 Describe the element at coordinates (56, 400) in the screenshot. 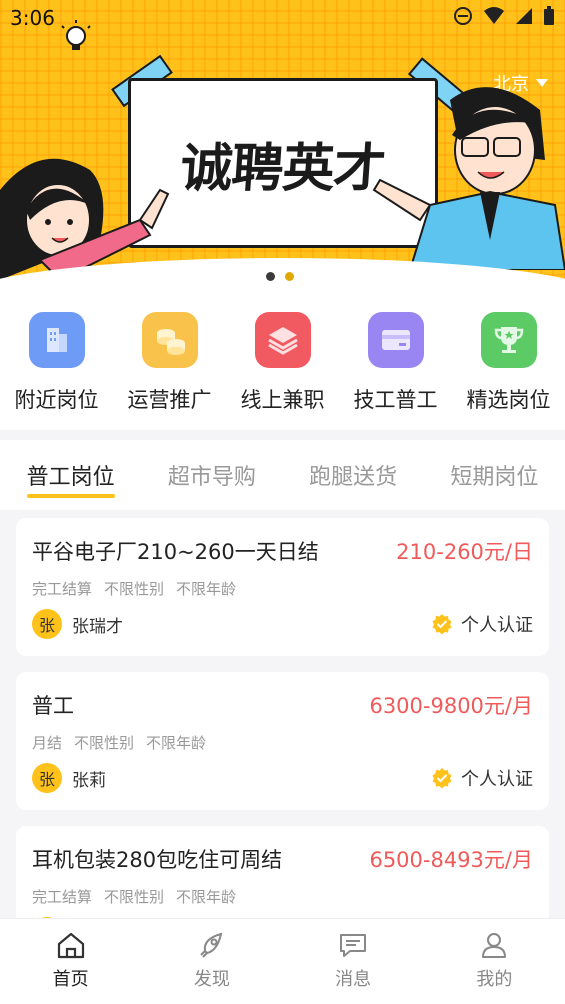

I see `category-label: 附近岗位` at that location.